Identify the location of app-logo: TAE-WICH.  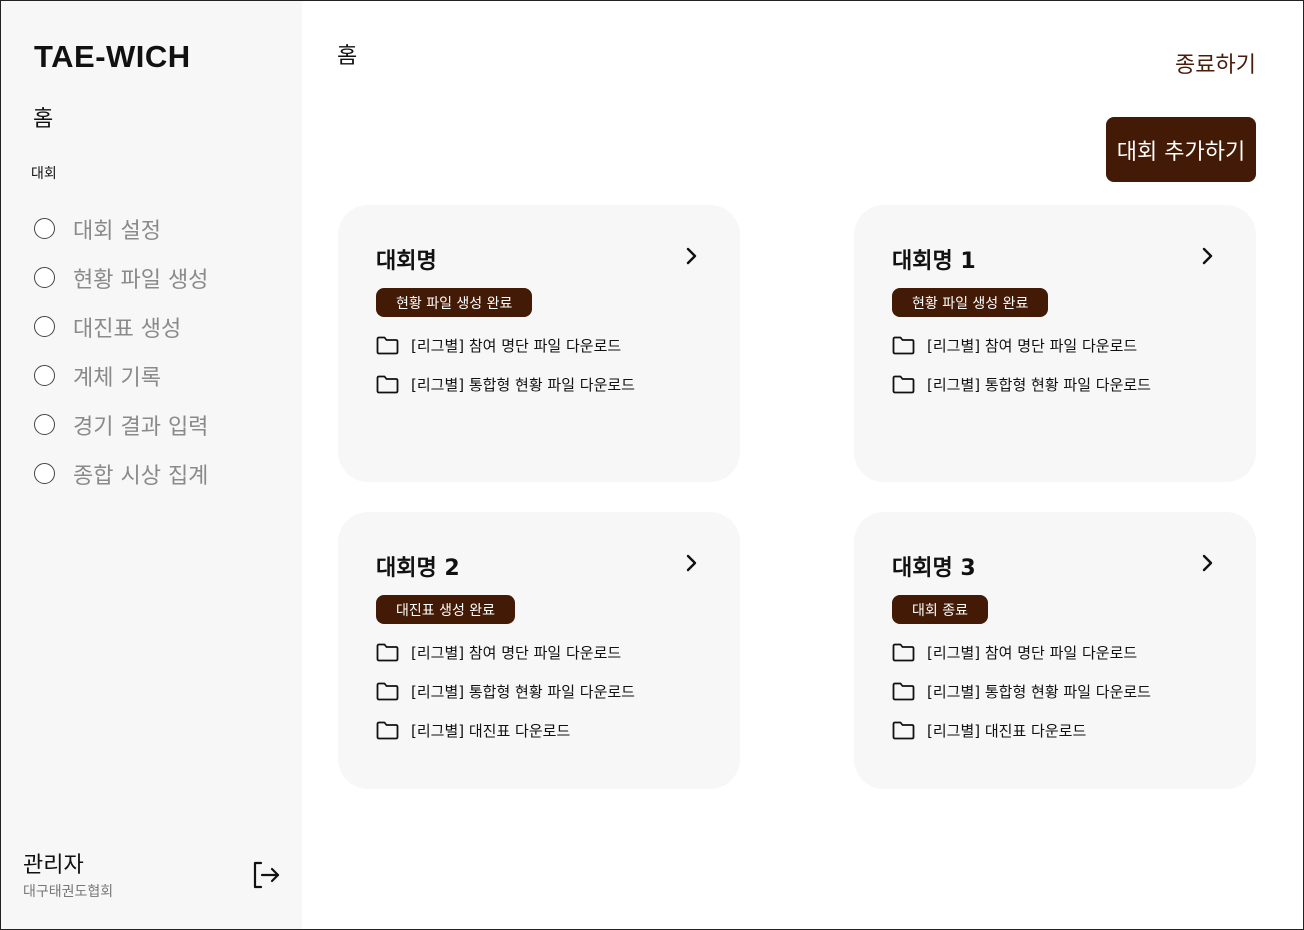
(112, 56).